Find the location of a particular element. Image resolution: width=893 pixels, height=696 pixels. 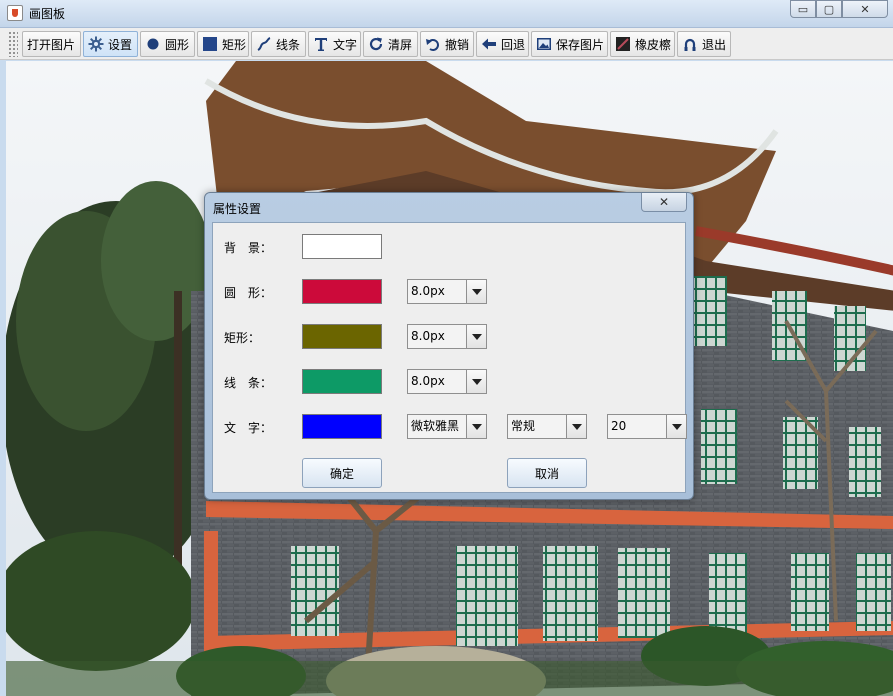

circle-icon is located at coordinates (153, 44).